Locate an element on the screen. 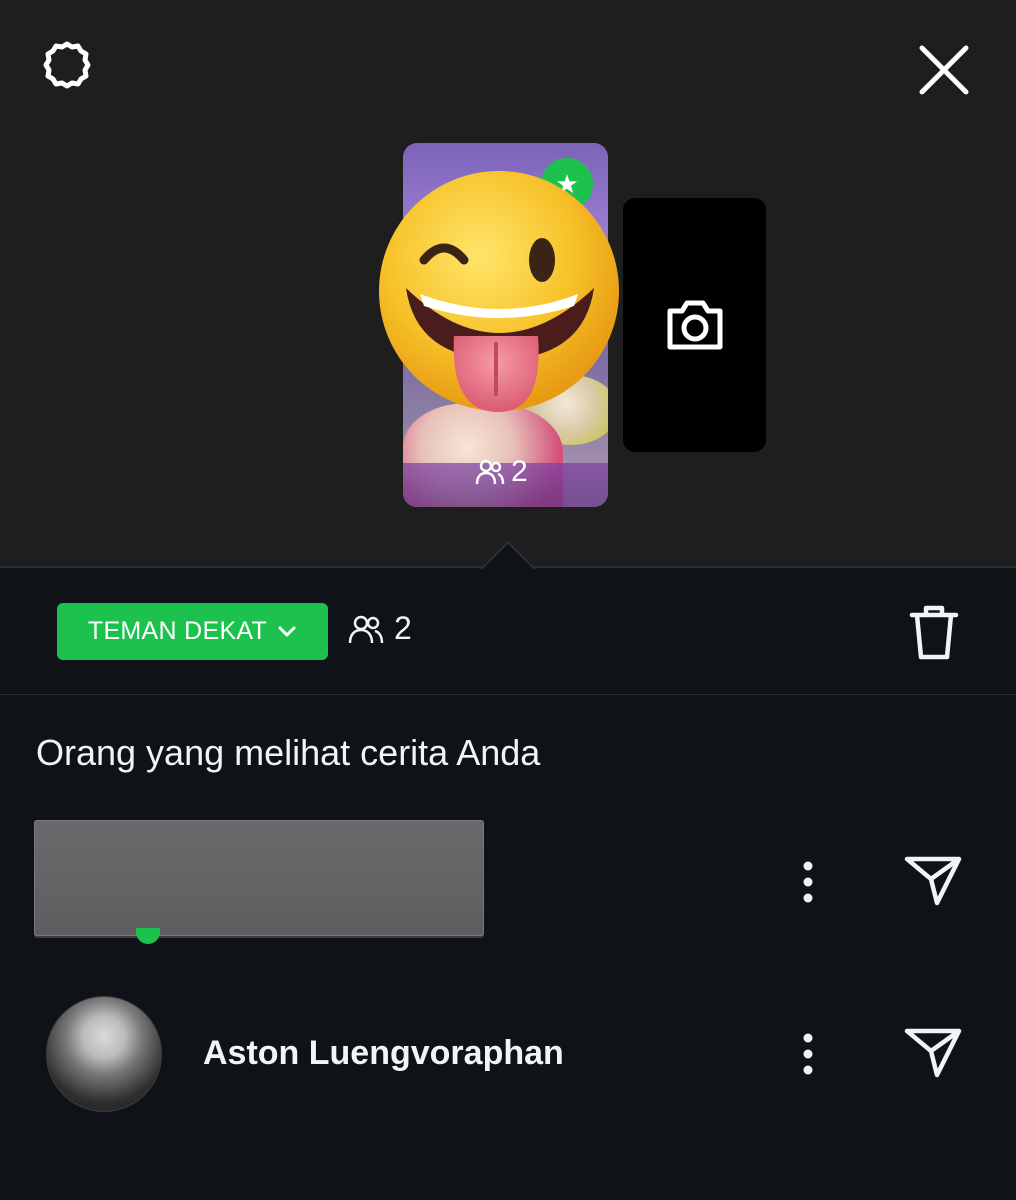 Image resolution: width=1016 pixels, height=1200 pixels. viewer-count-value: 2 is located at coordinates (403, 628).